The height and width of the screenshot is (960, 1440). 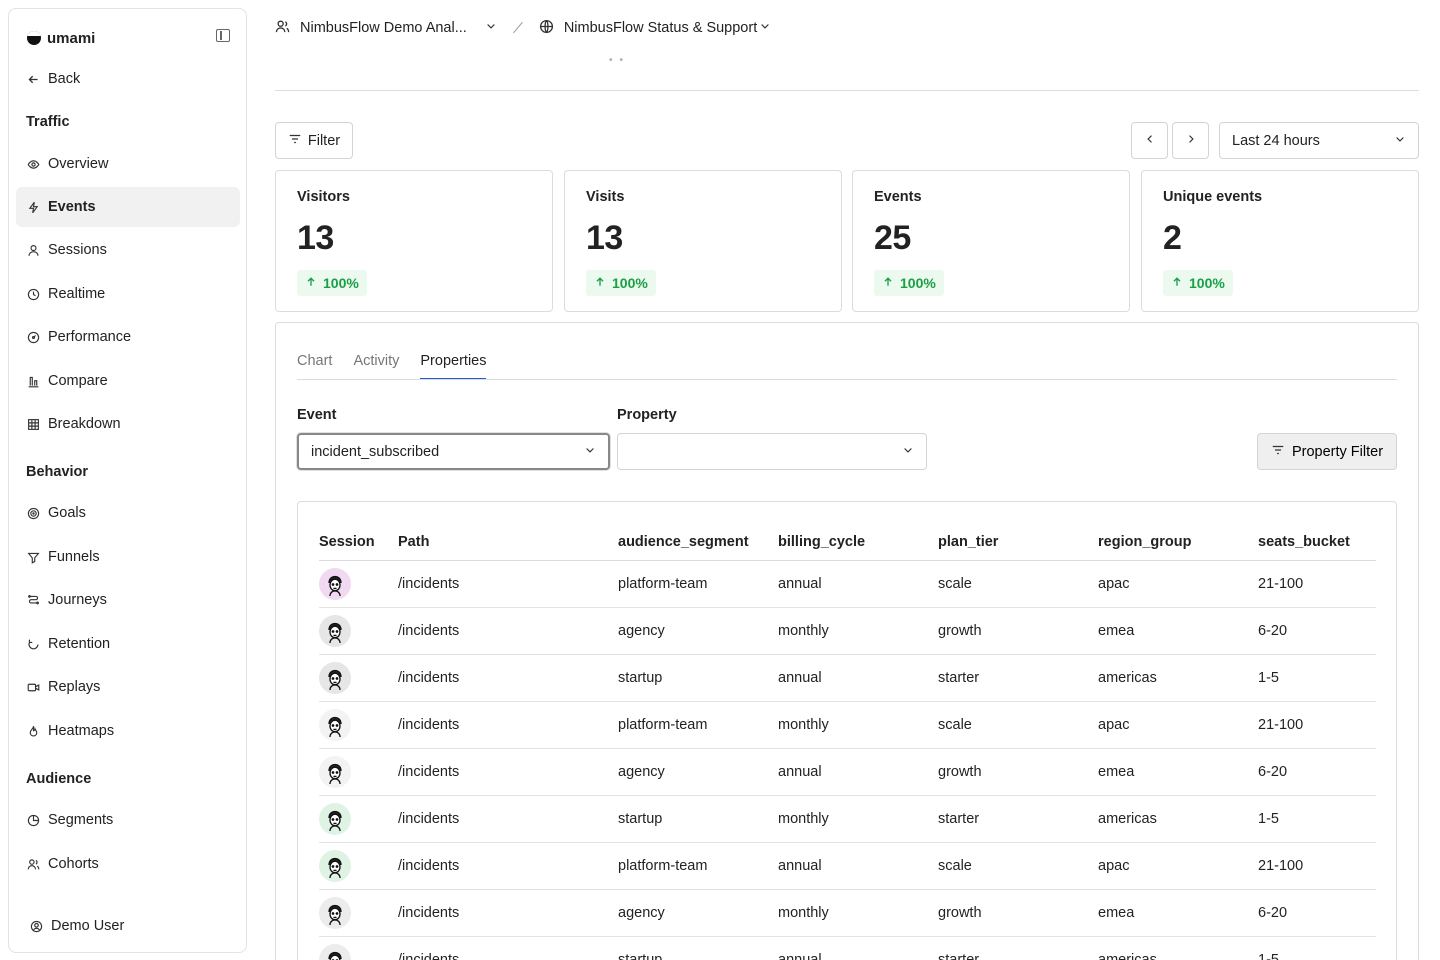 I want to click on column-header: plan_tier, so click(x=1018, y=542).